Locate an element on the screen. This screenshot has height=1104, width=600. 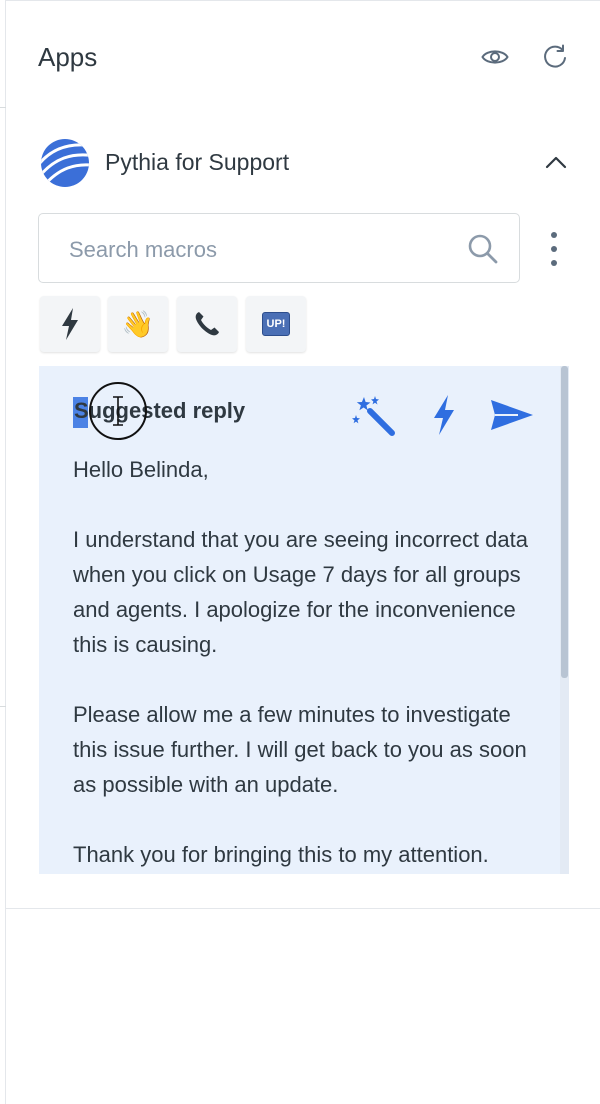
search-field is located at coordinates (279, 248).